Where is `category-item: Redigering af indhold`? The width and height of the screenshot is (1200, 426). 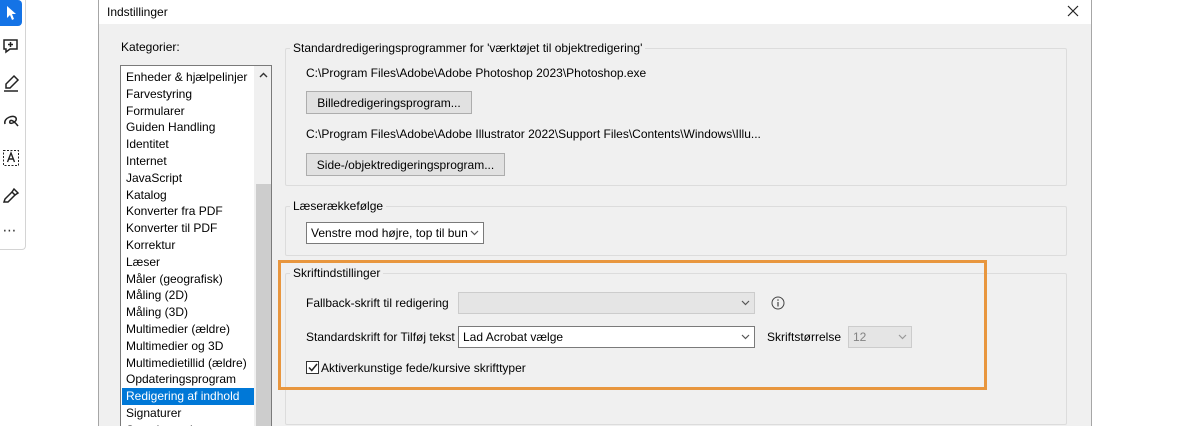 category-item: Redigering af indhold is located at coordinates (188, 397).